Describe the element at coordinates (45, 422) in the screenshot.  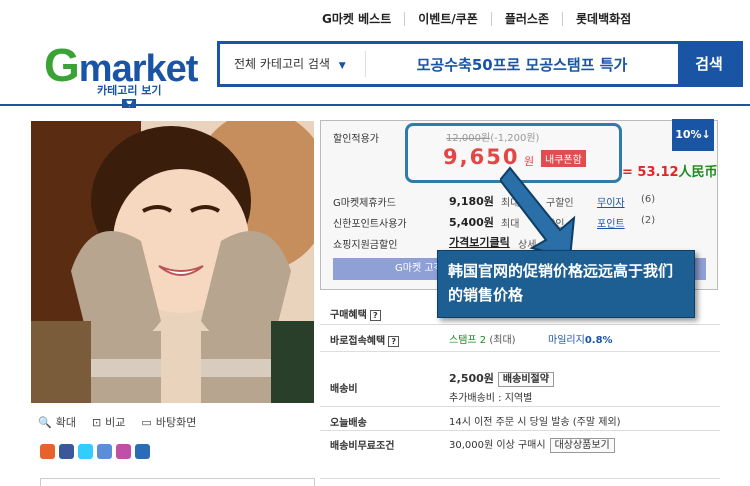
I see `magnifier-icon: 🔍` at that location.